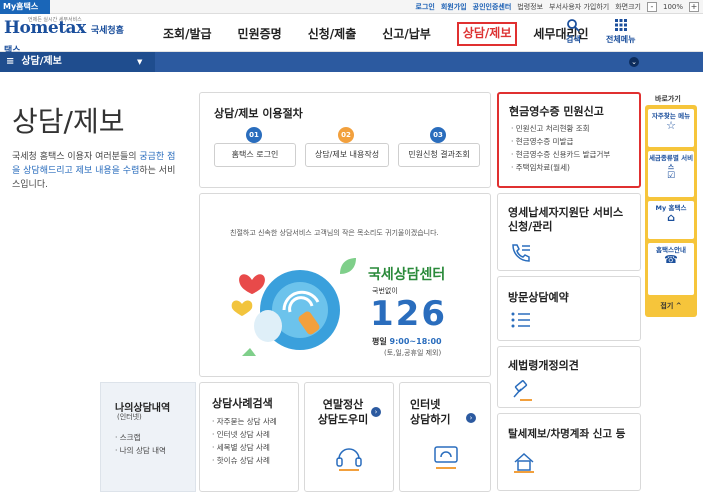 This screenshot has width=703, height=495. Describe the element at coordinates (668, 99) in the screenshot. I see `quick-link-title: 바로가기` at that location.